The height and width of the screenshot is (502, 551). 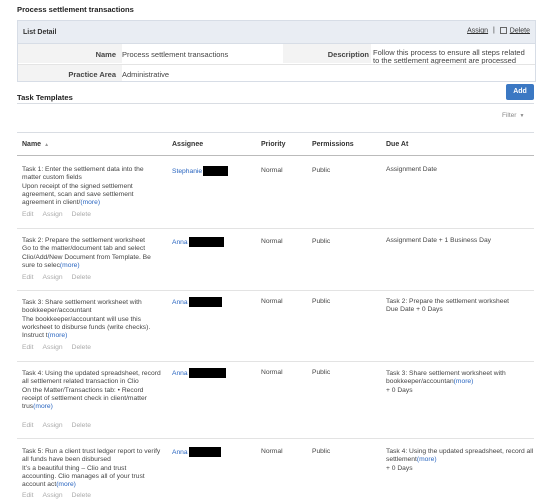 What do you see at coordinates (498, 30) in the screenshot?
I see `list-detail-actions: Assign | Delete` at bounding box center [498, 30].